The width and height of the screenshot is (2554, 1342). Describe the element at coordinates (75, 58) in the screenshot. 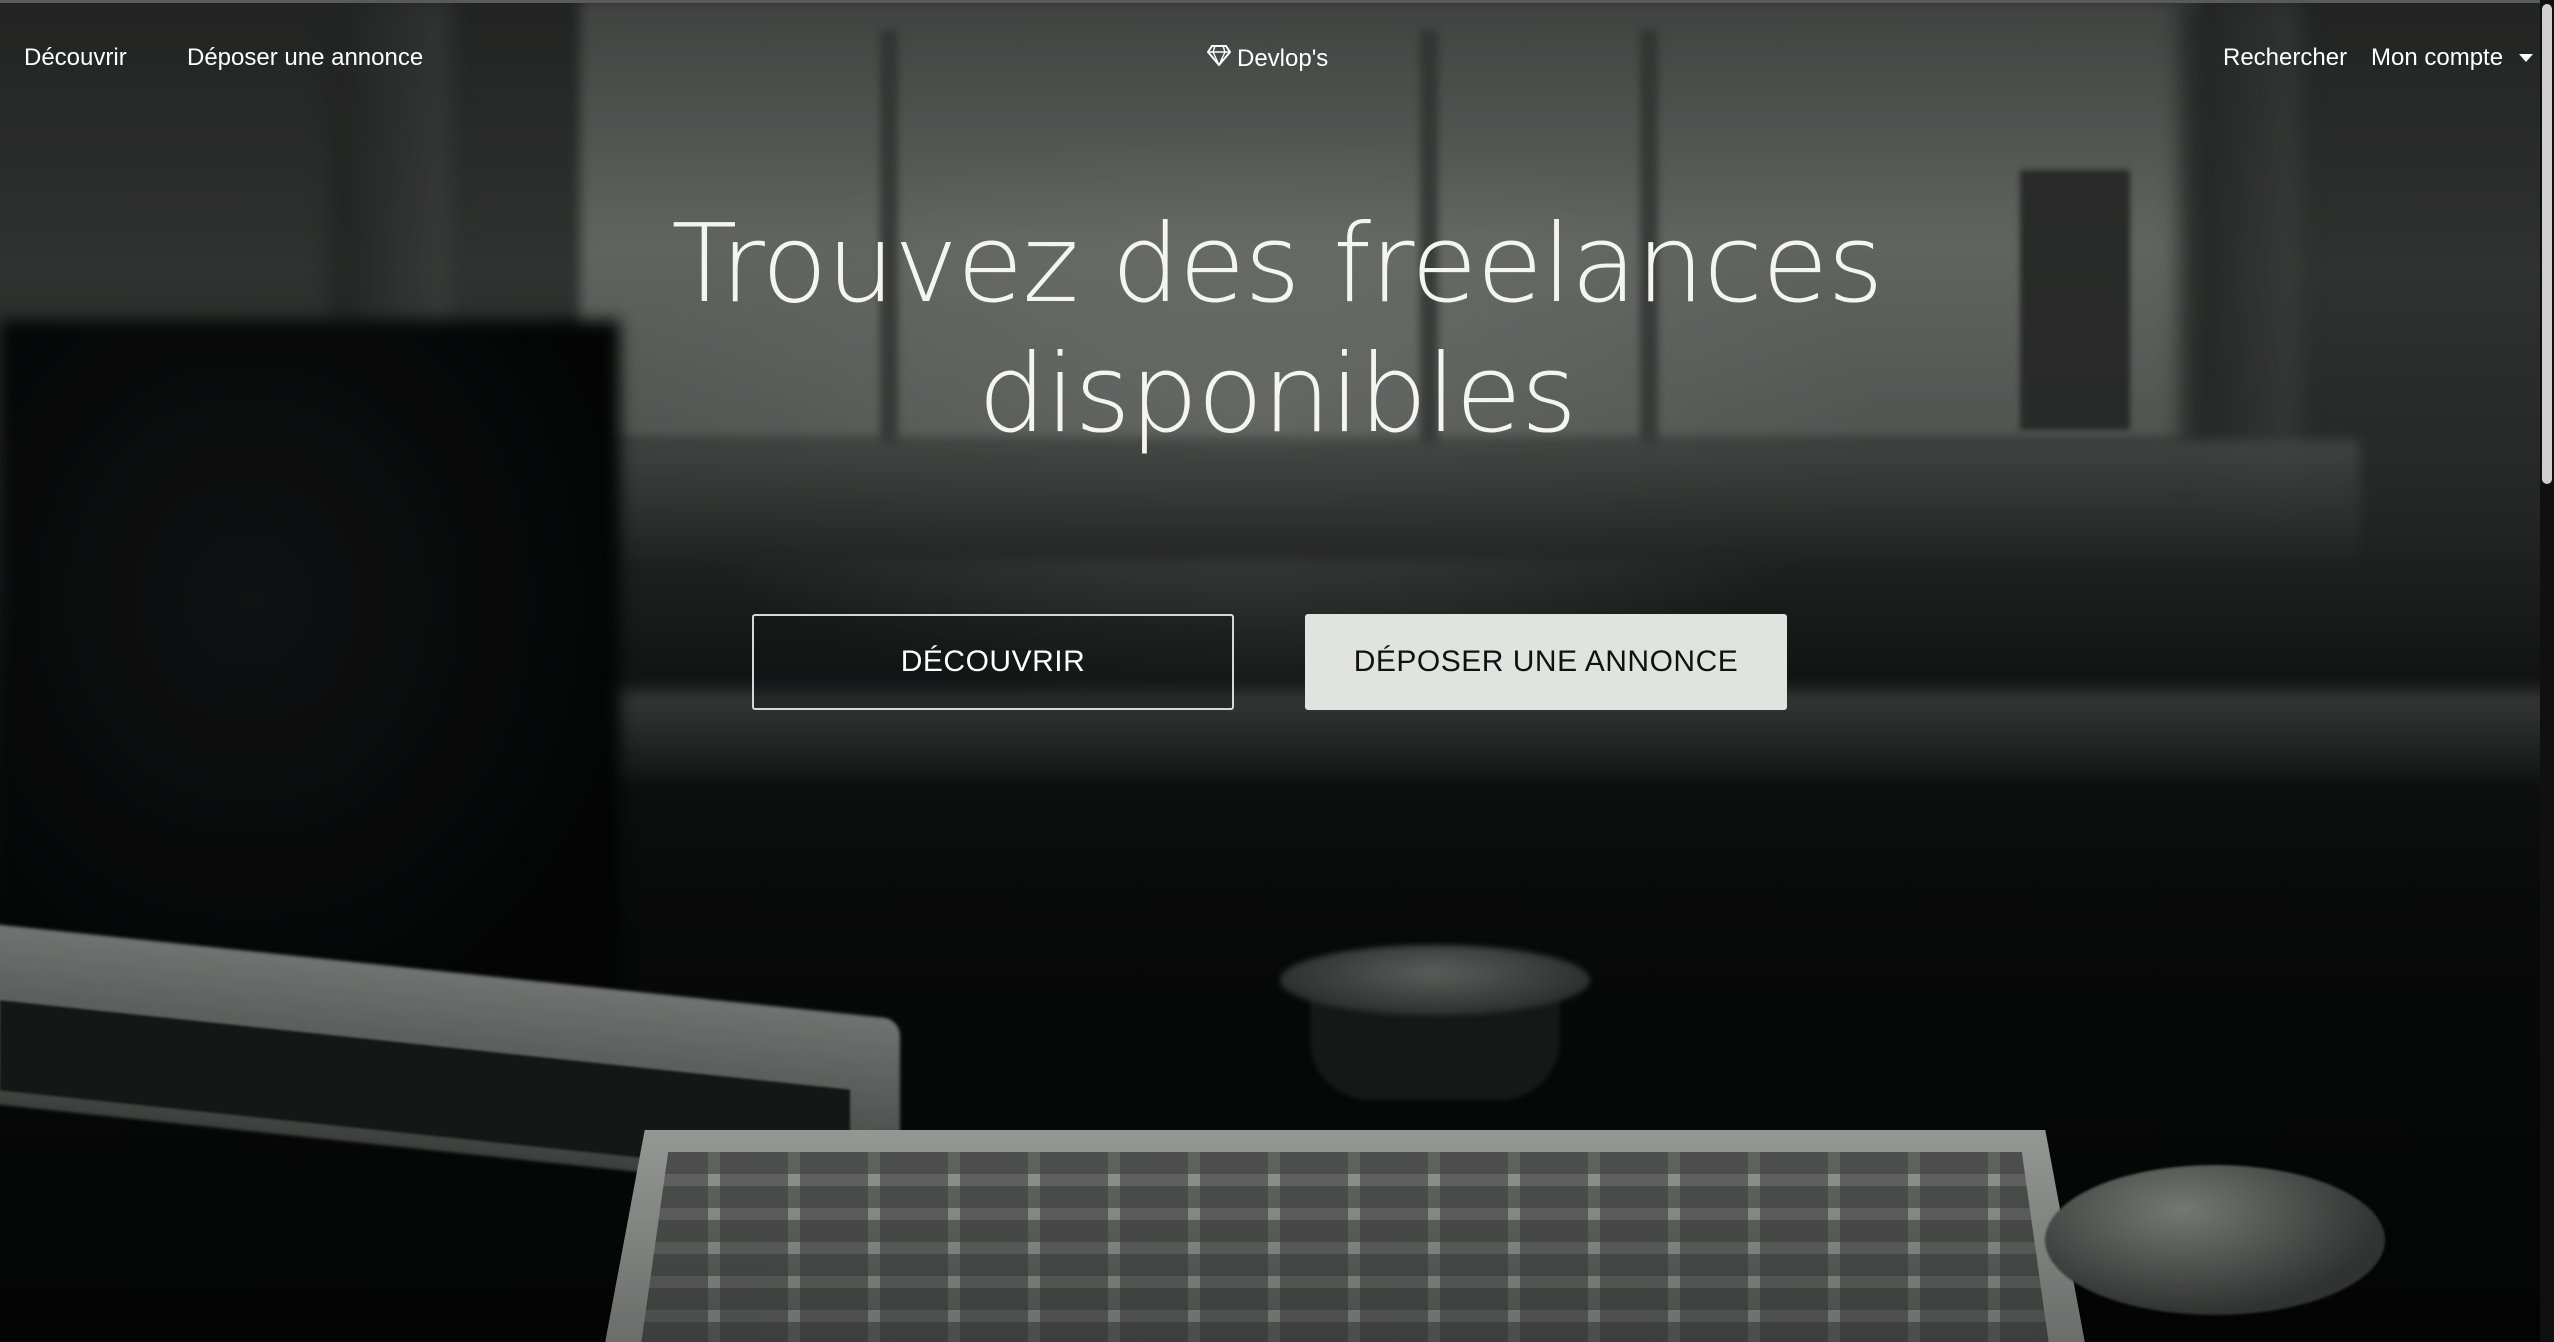

I see `nav-link-discover: Découvrir` at that location.